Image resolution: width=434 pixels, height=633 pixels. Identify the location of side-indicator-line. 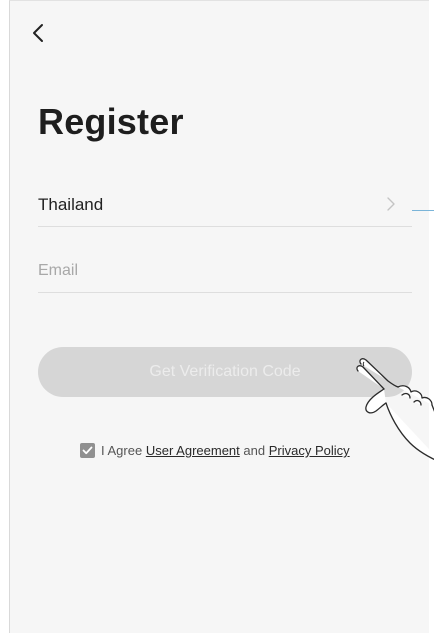
(423, 210).